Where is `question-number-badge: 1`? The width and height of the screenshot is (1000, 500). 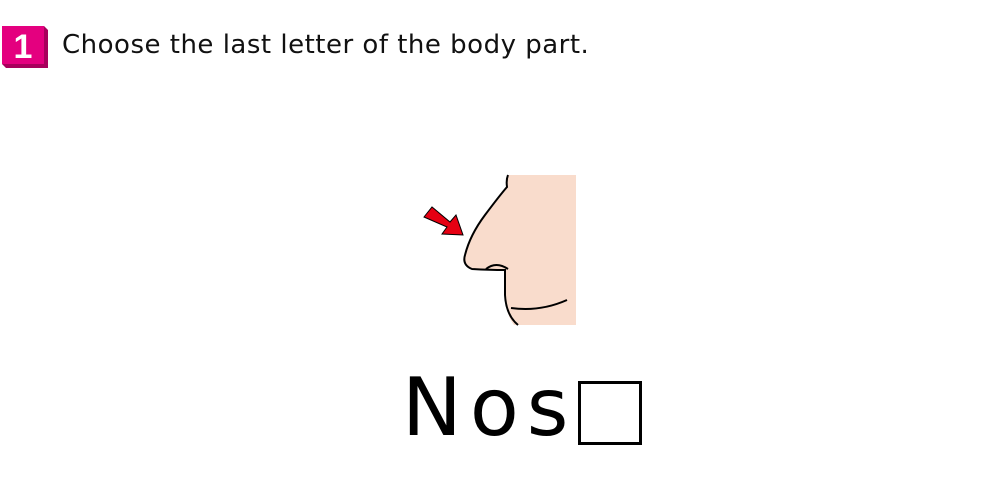 question-number-badge: 1 is located at coordinates (25, 47).